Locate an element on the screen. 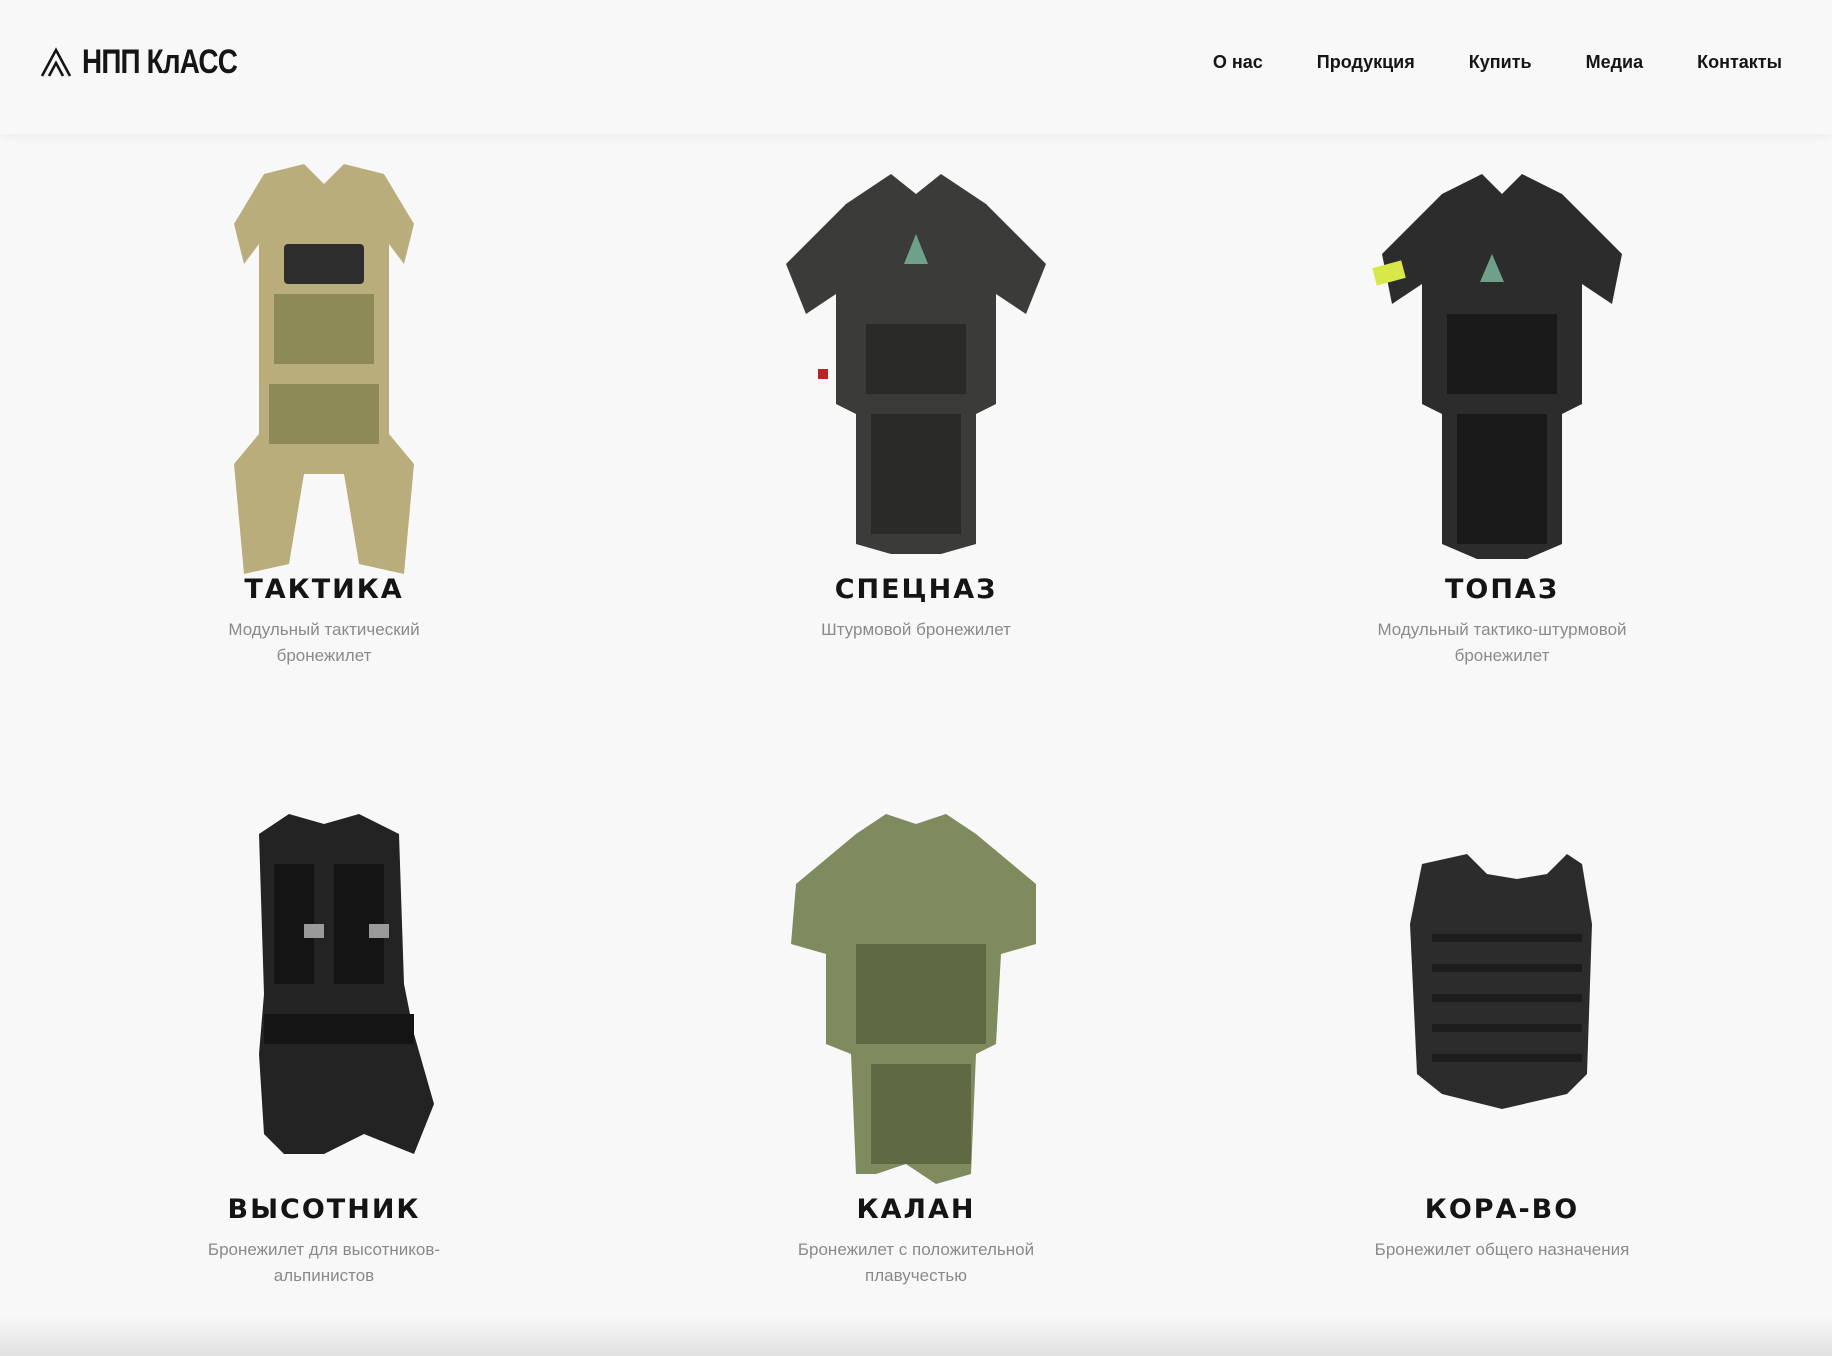 The image size is (1832, 1356). product-title: ВЫСОТНИК is located at coordinates (324, 1209).